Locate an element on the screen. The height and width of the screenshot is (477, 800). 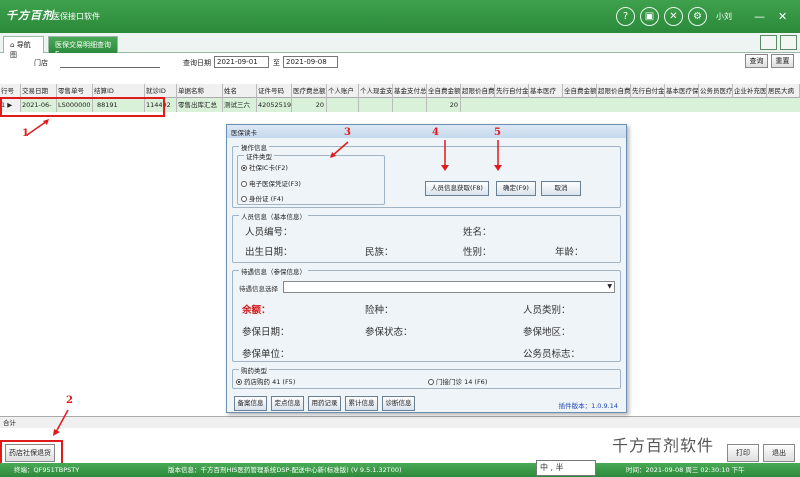
tab-medication-records: 用药记录 is located at coordinates (324, 403).